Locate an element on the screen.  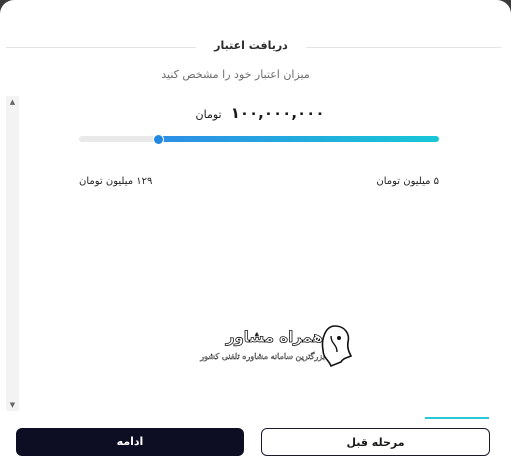
slider-min-label: ۵ میلیون تومان is located at coordinates (407, 181).